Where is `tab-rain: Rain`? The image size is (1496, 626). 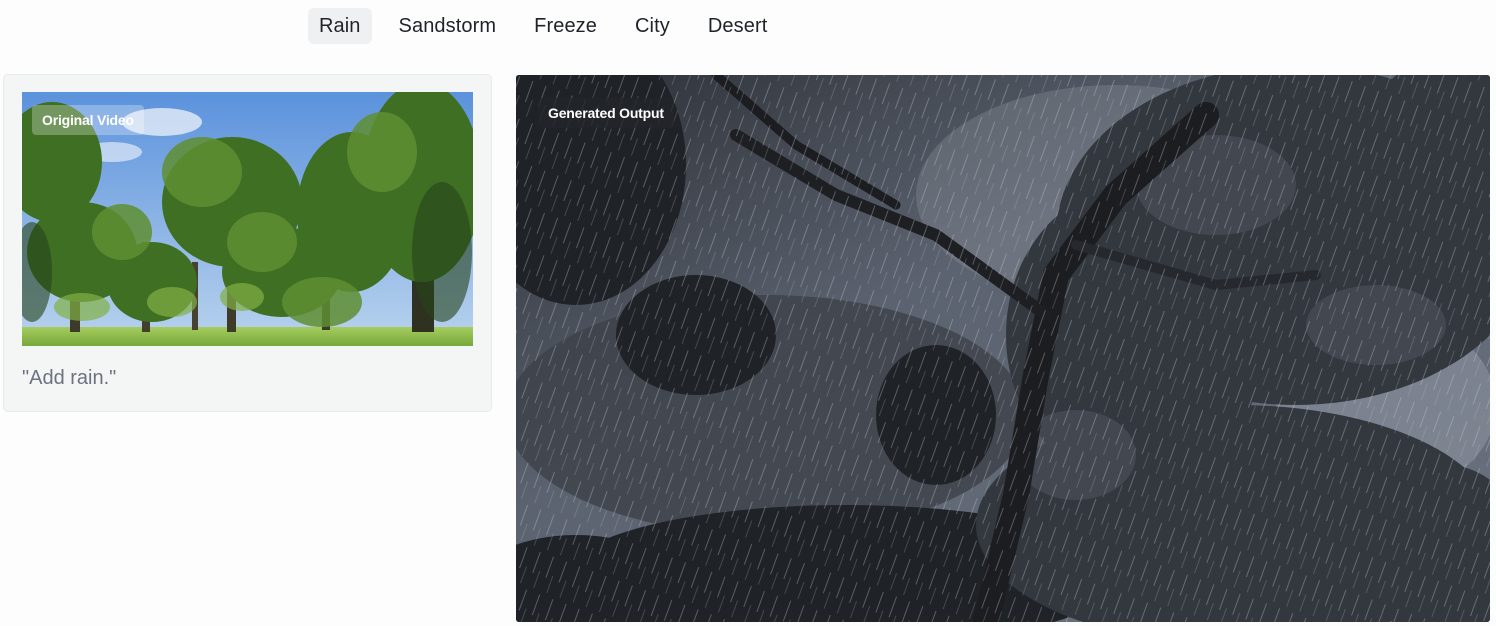 tab-rain: Rain is located at coordinates (340, 26).